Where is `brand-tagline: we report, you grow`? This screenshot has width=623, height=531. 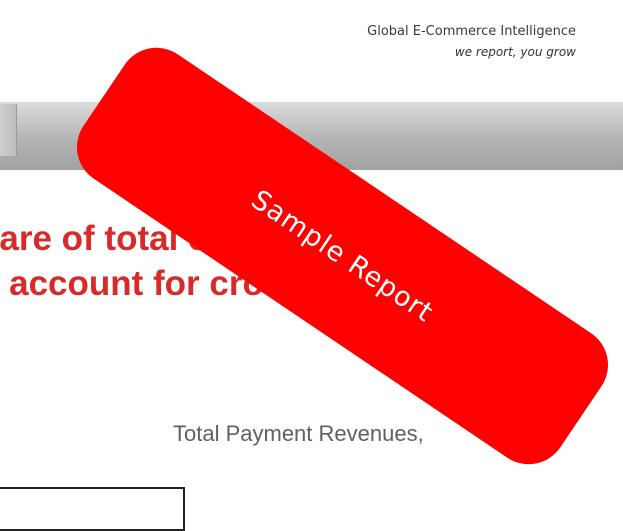 brand-tagline: we report, you grow is located at coordinates (515, 52).